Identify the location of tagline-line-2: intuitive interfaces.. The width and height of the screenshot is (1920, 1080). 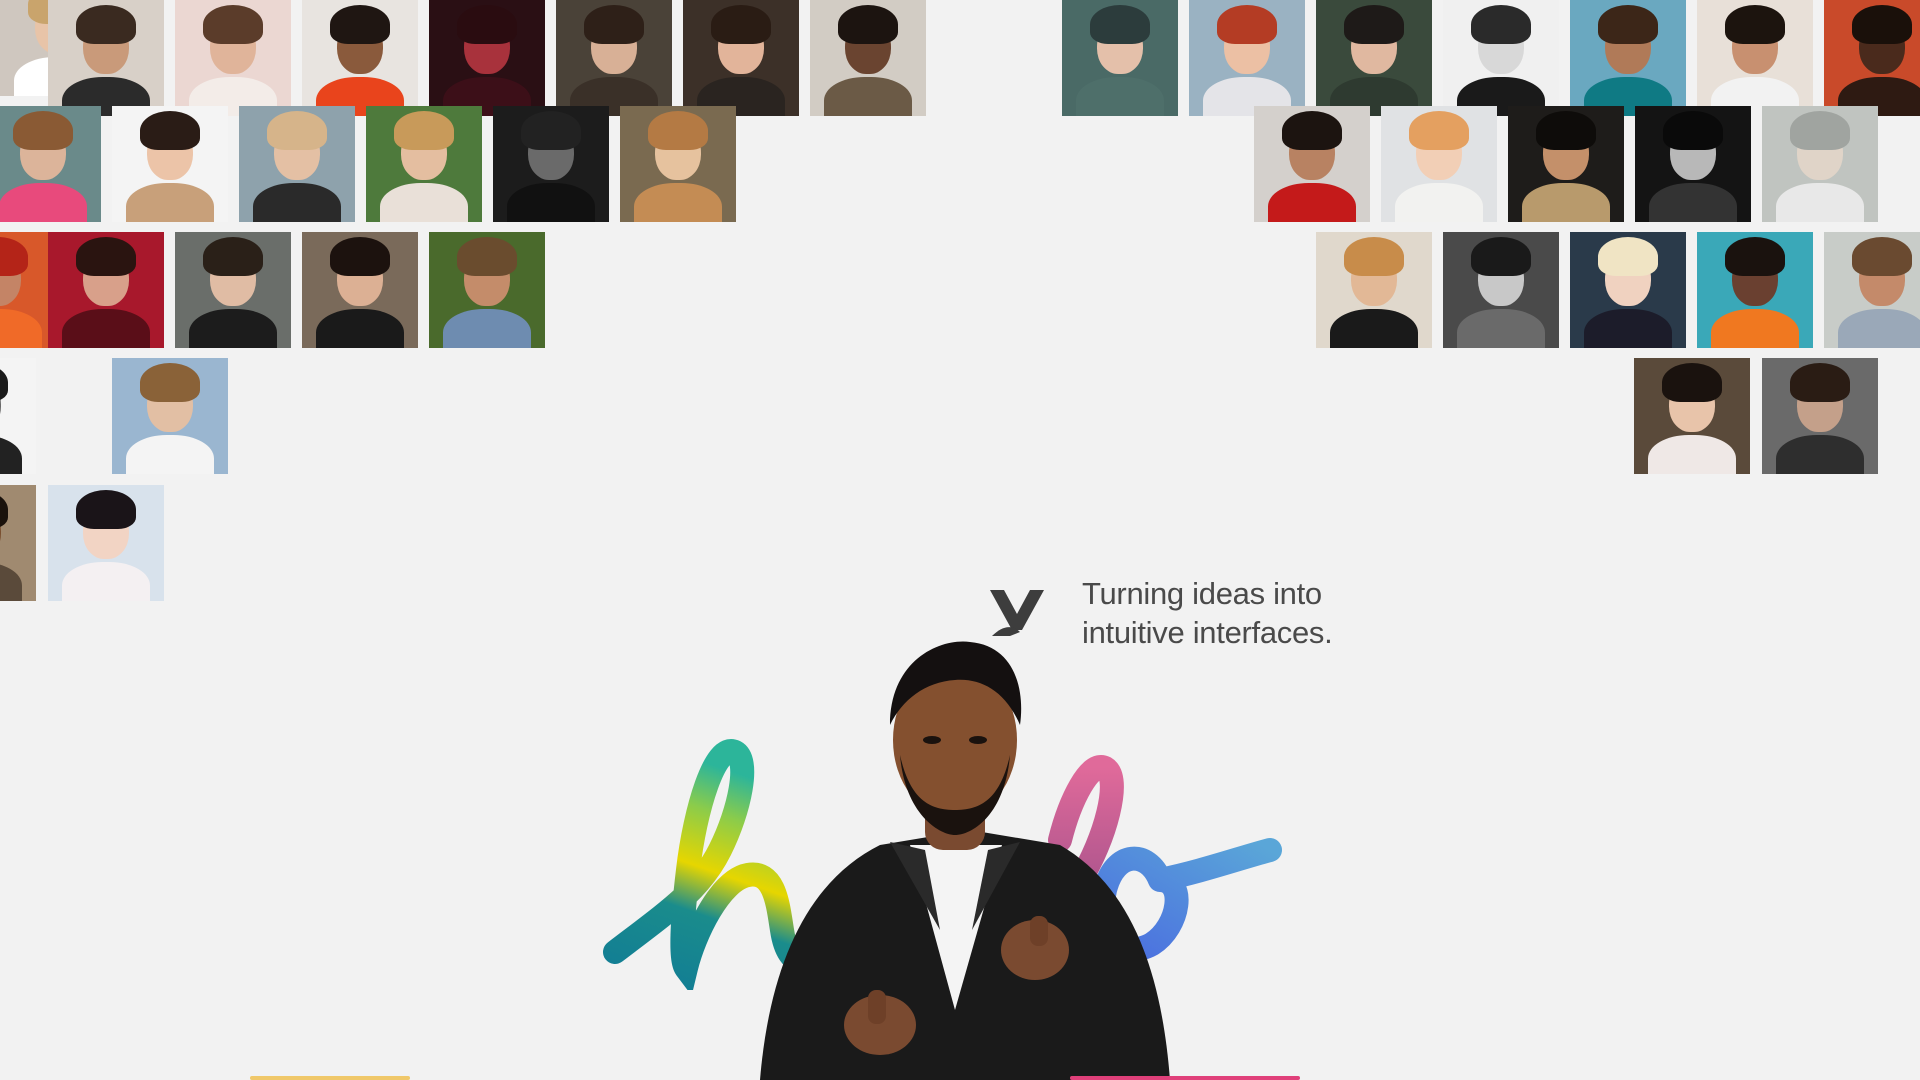
(1207, 632).